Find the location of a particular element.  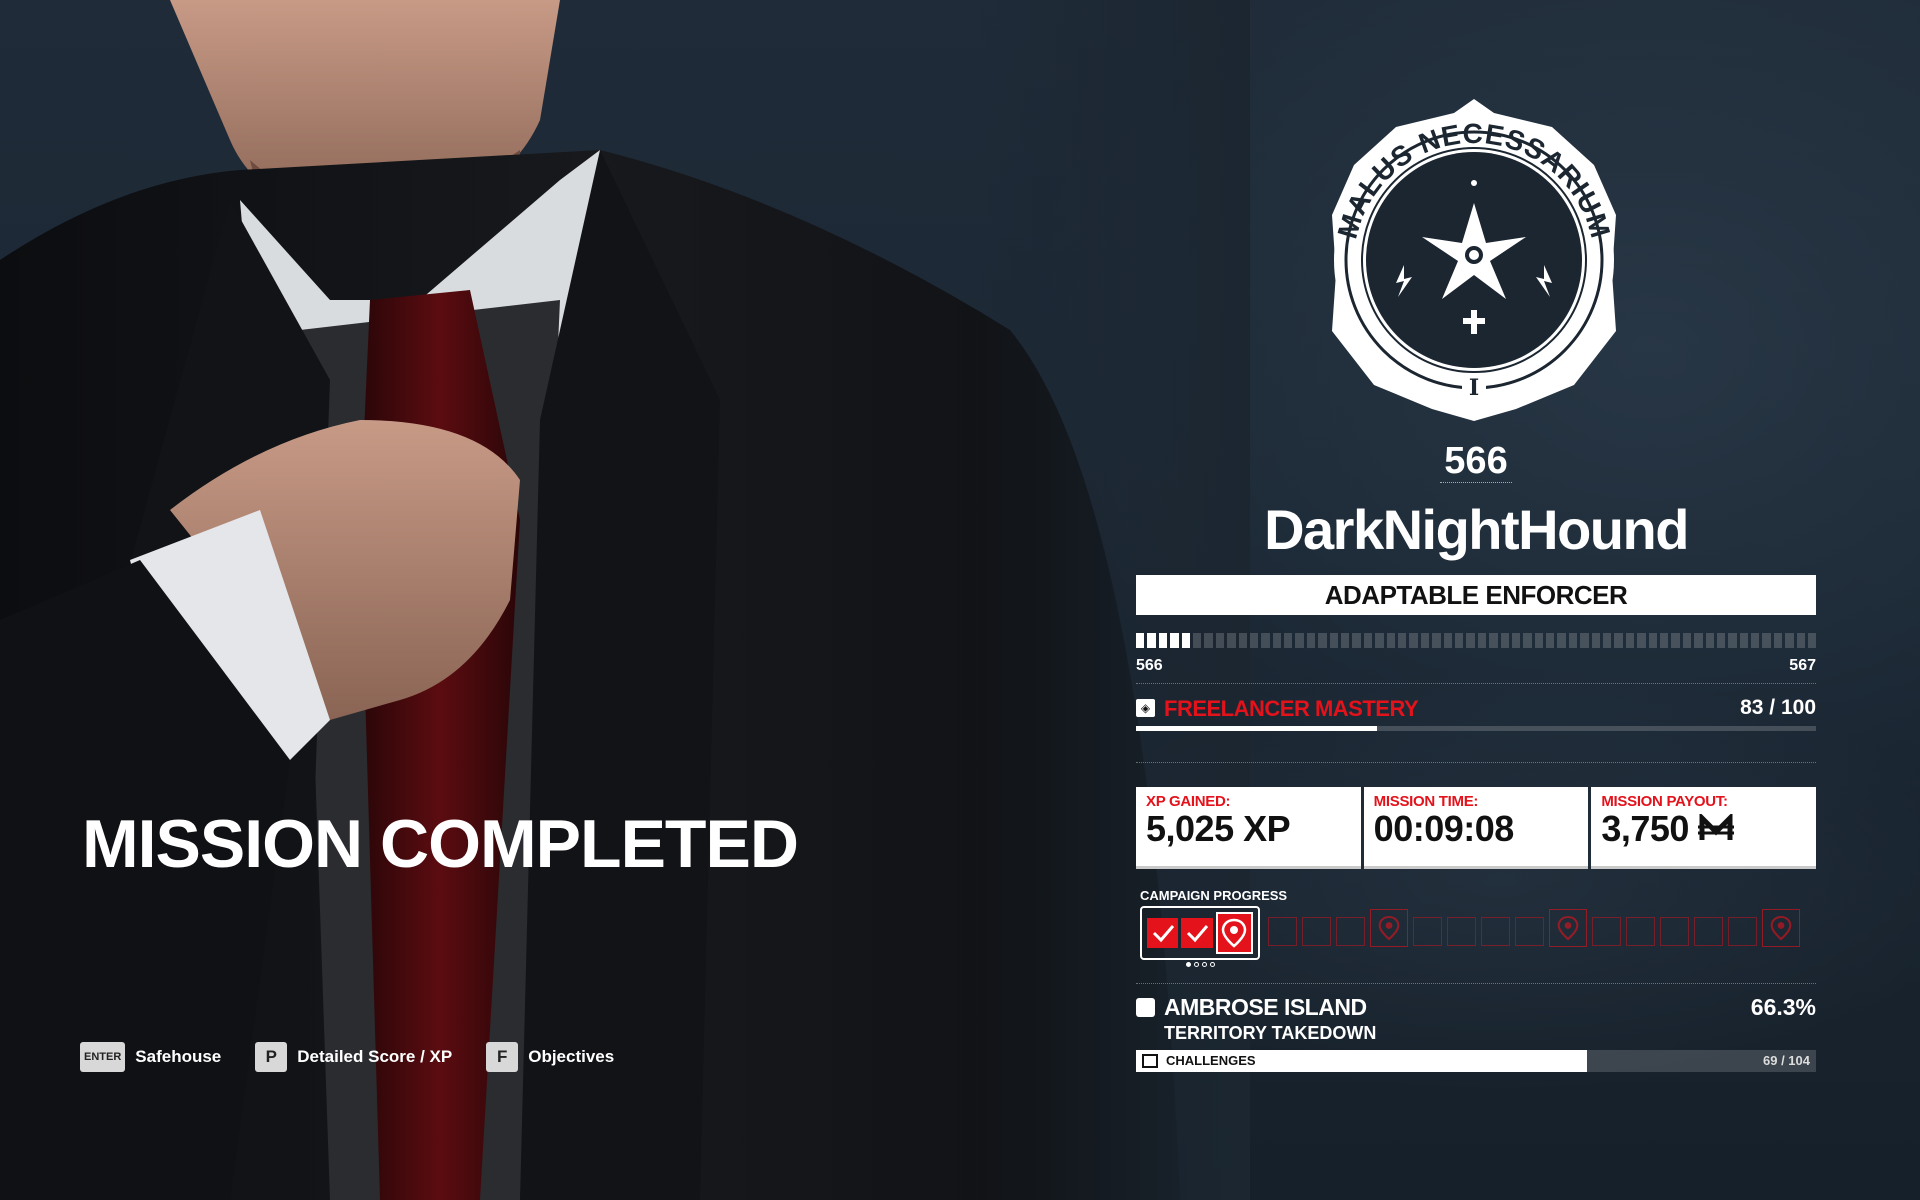

level-from: 566 is located at coordinates (1149, 665).